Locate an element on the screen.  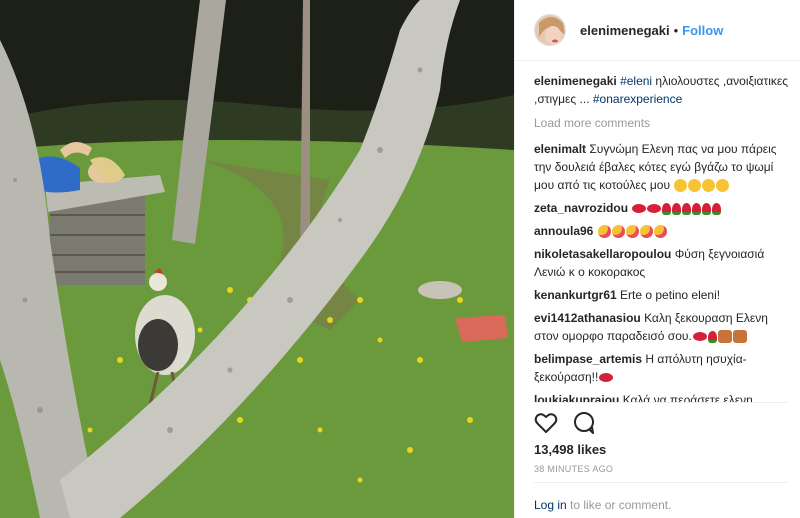
login-prompt-text: to like or comment. is located at coordinates (619, 505).